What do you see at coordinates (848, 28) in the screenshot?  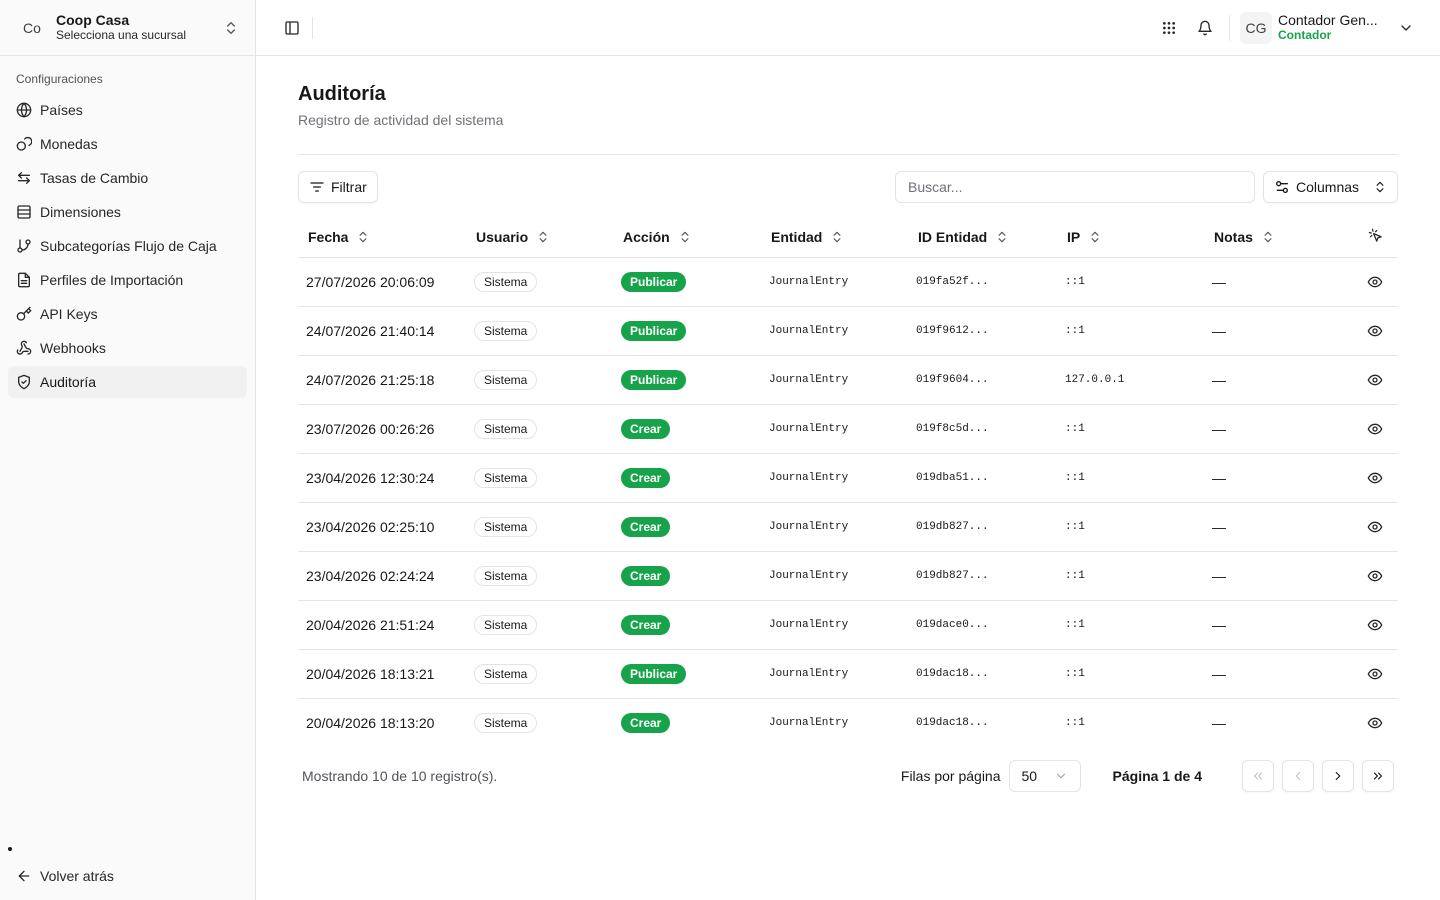 I see `topbar: CG Contador Gen... Contador` at bounding box center [848, 28].